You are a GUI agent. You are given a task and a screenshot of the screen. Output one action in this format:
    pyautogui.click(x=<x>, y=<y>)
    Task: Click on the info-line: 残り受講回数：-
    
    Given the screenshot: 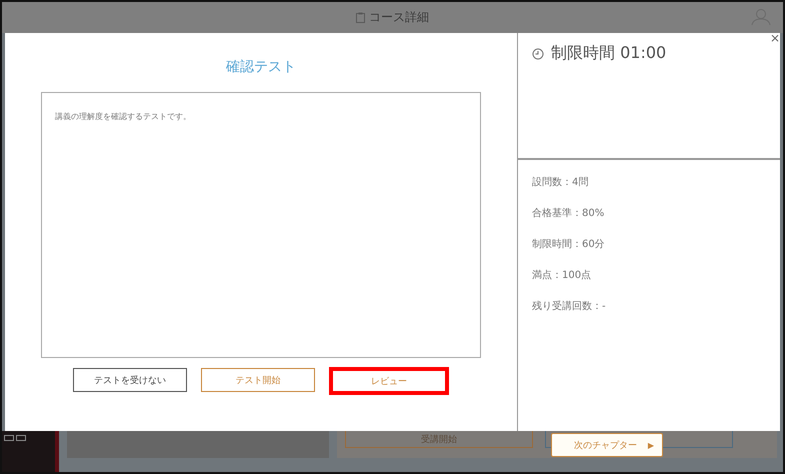 What is the action you would take?
    pyautogui.click(x=569, y=306)
    